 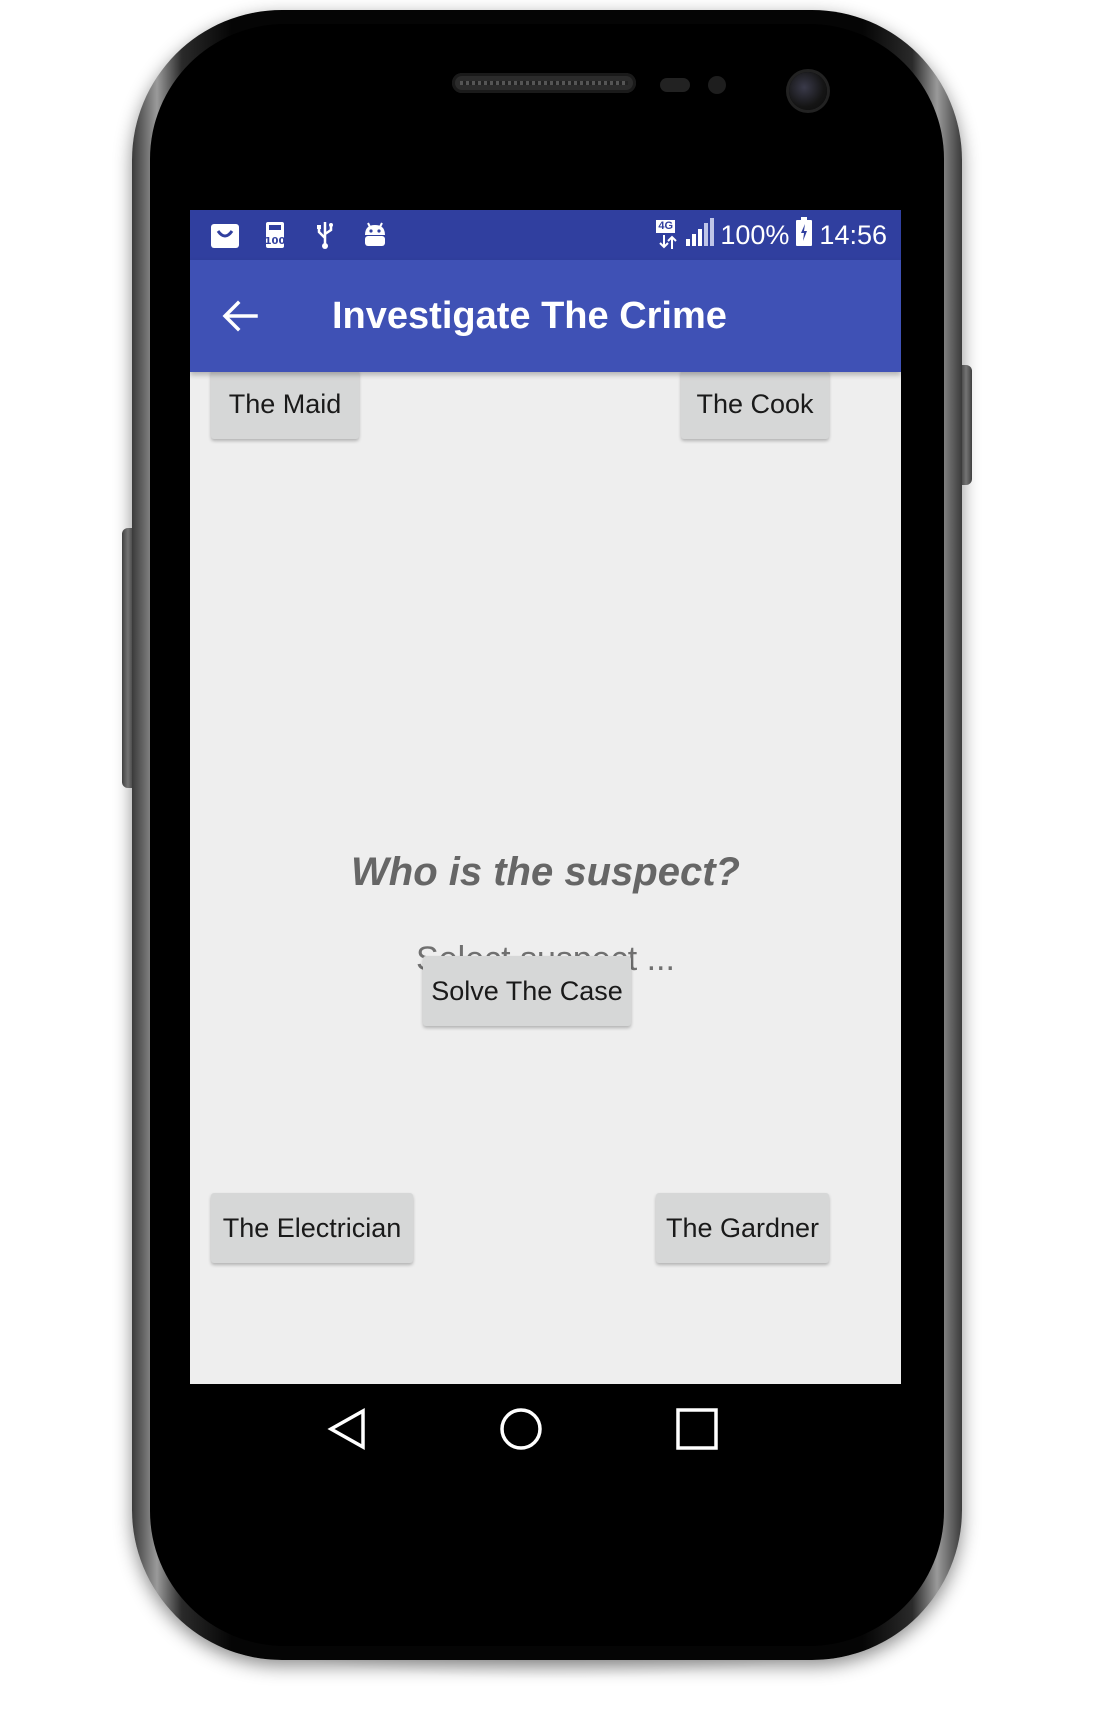 I want to click on svg-text: 100, so click(x=275, y=241).